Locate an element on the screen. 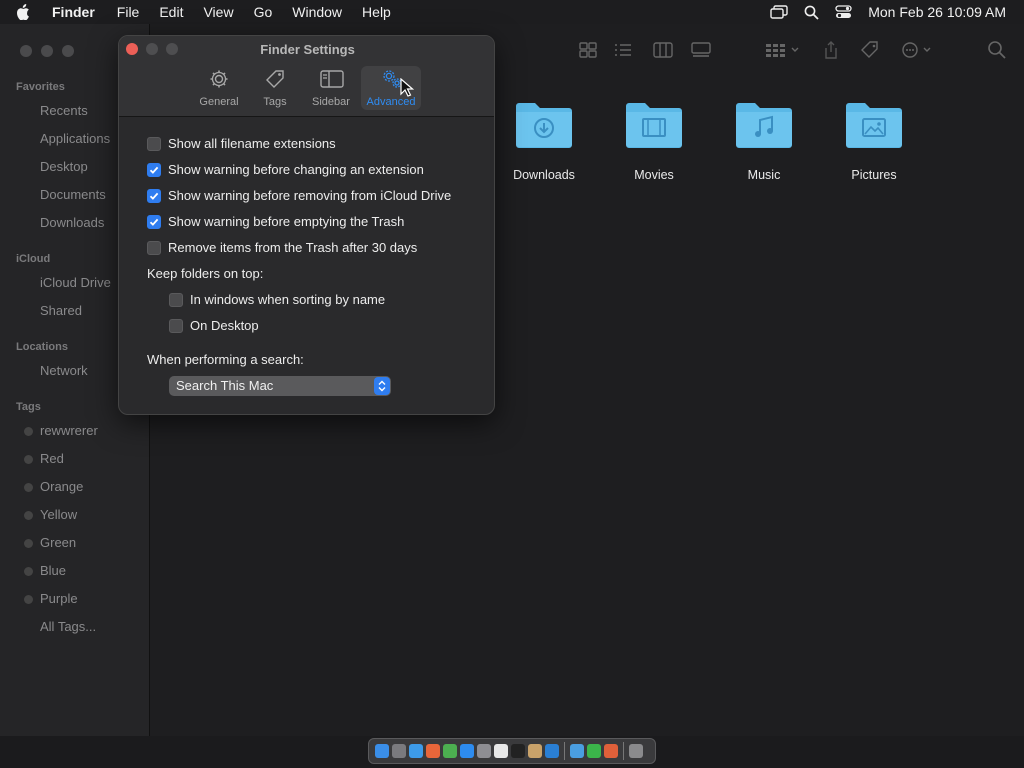 Image resolution: width=1024 pixels, height=768 pixels. excel-app-icon is located at coordinates (594, 751).